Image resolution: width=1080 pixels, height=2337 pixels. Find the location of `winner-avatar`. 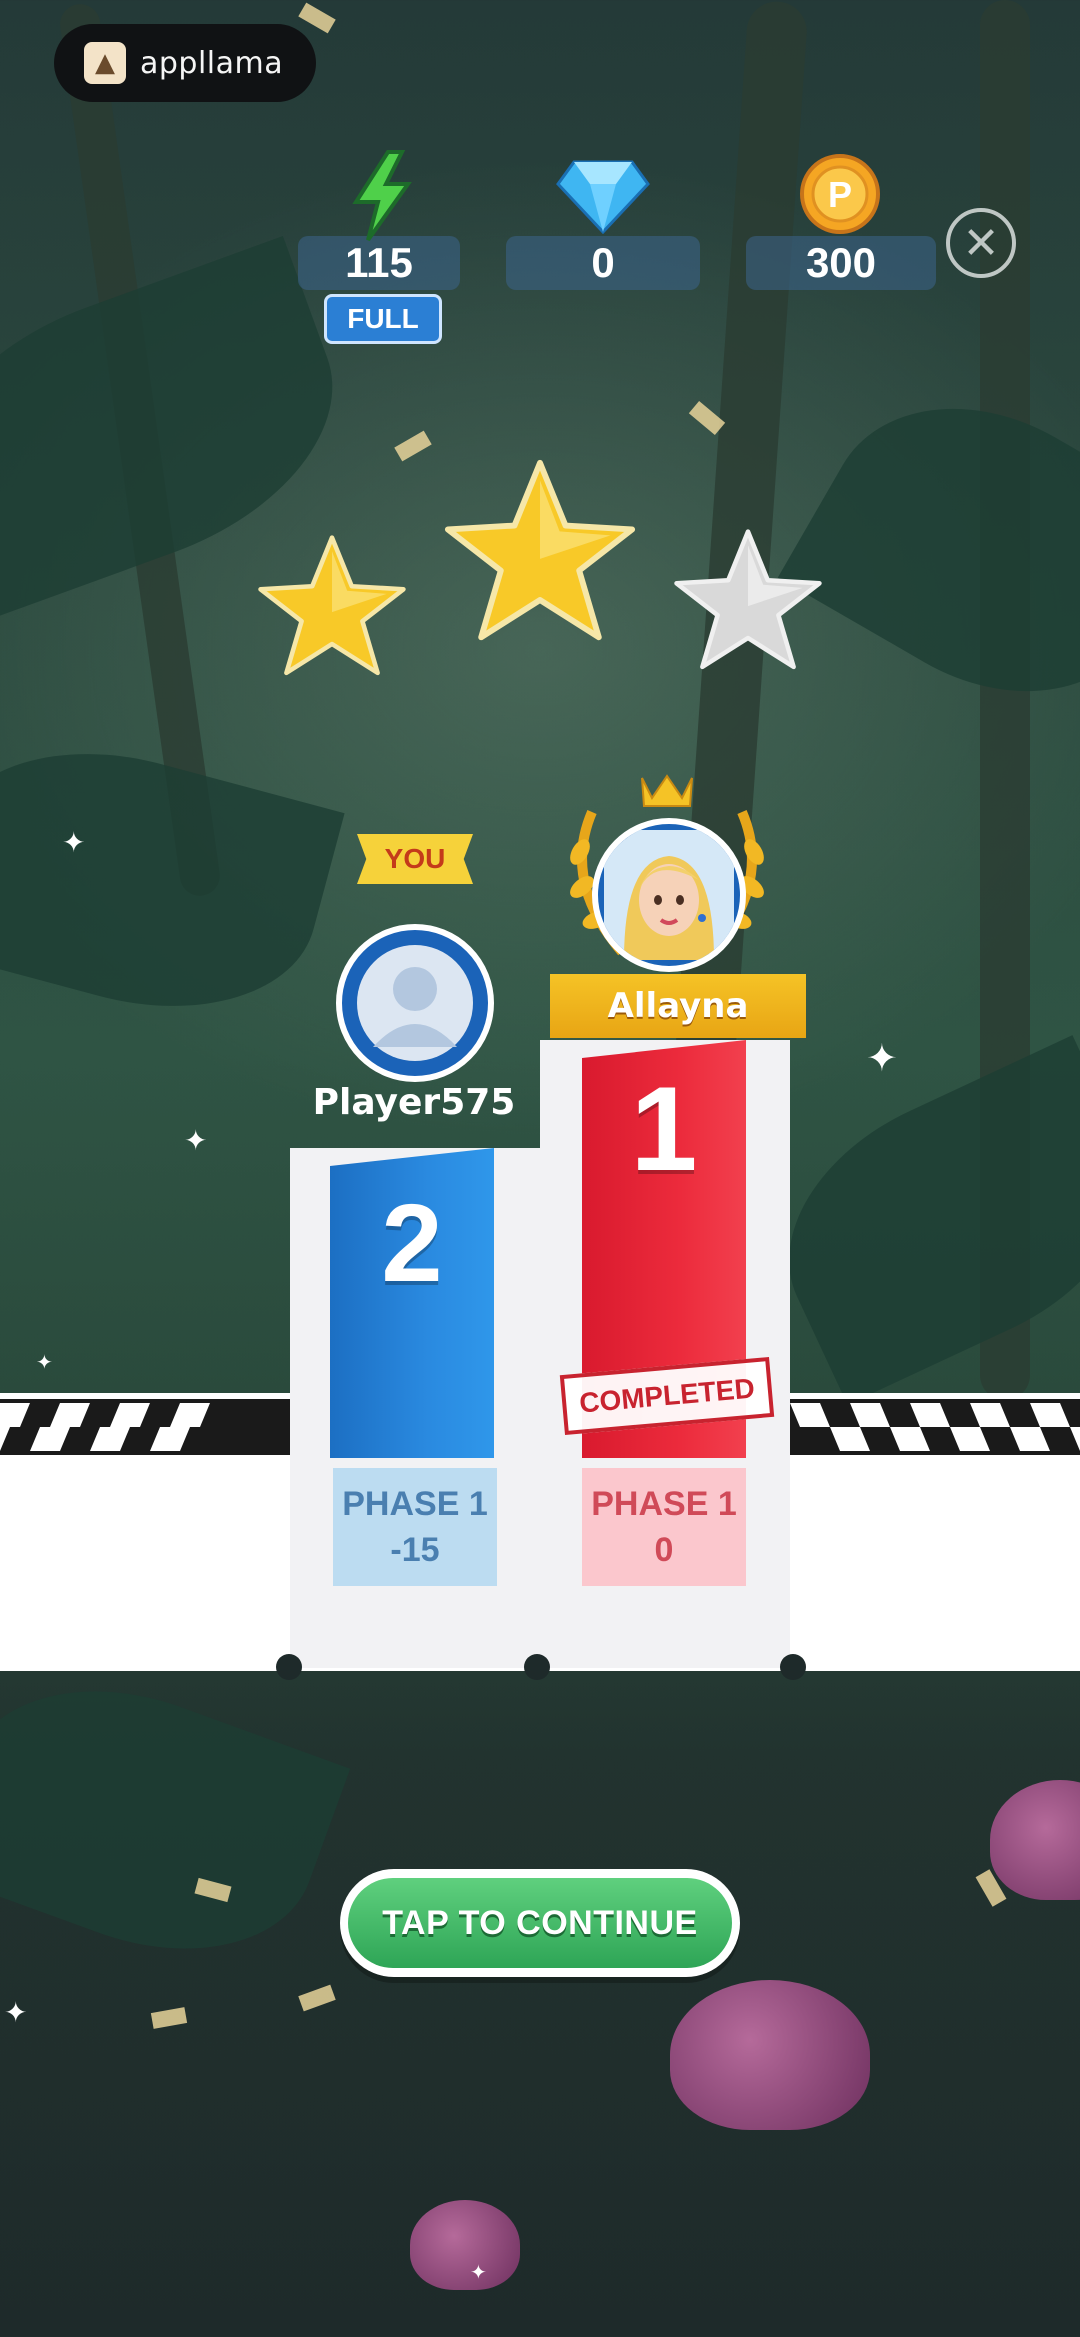

winner-avatar is located at coordinates (669, 895).